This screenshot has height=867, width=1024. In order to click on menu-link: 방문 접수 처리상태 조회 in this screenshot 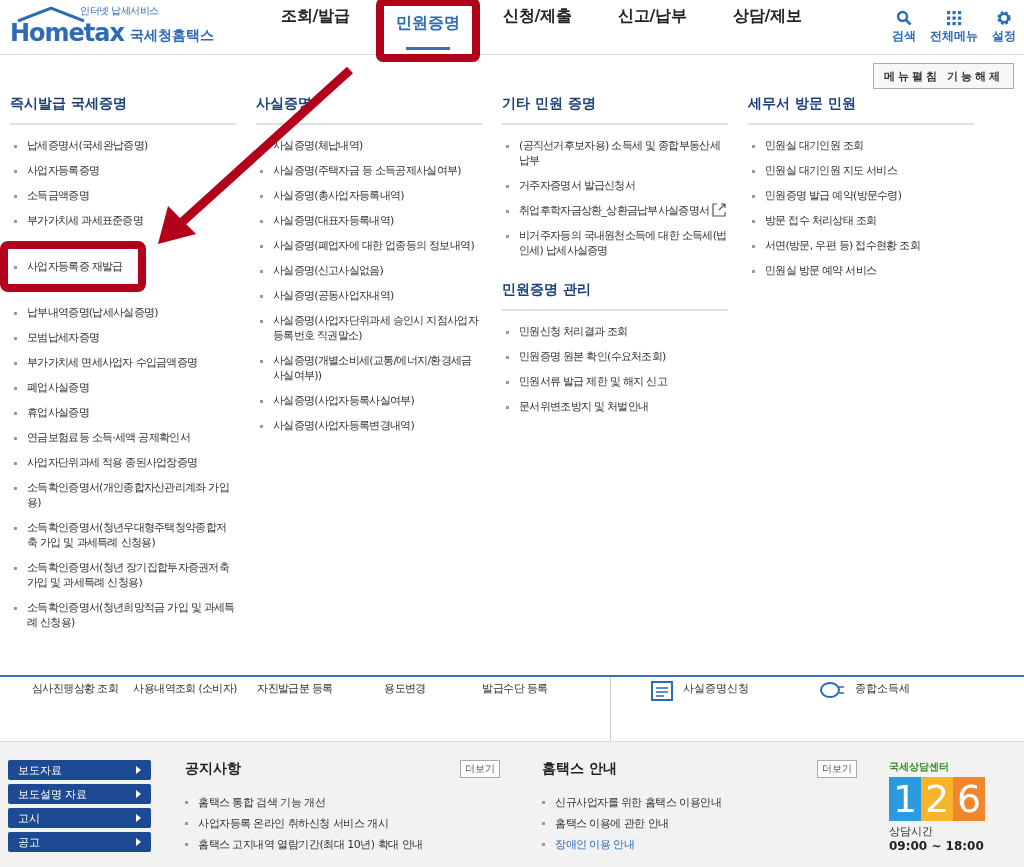, I will do `click(821, 220)`.